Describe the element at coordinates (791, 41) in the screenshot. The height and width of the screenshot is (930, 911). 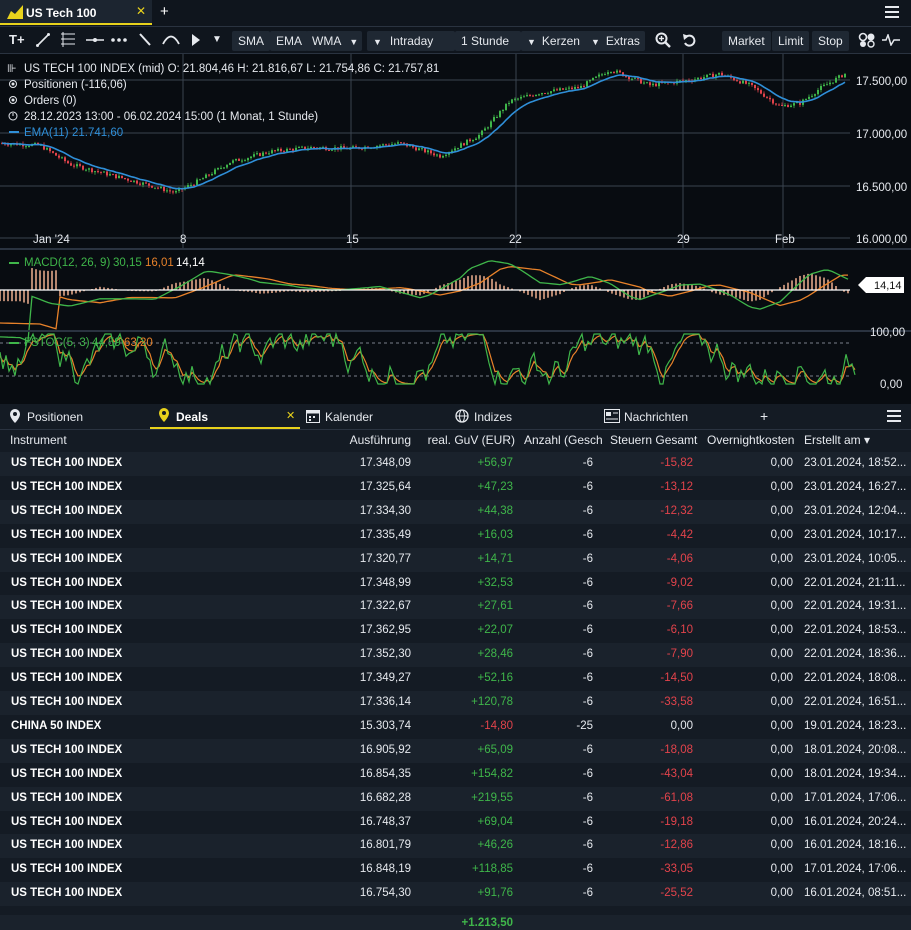
I see `limit-order-button: Limit` at that location.